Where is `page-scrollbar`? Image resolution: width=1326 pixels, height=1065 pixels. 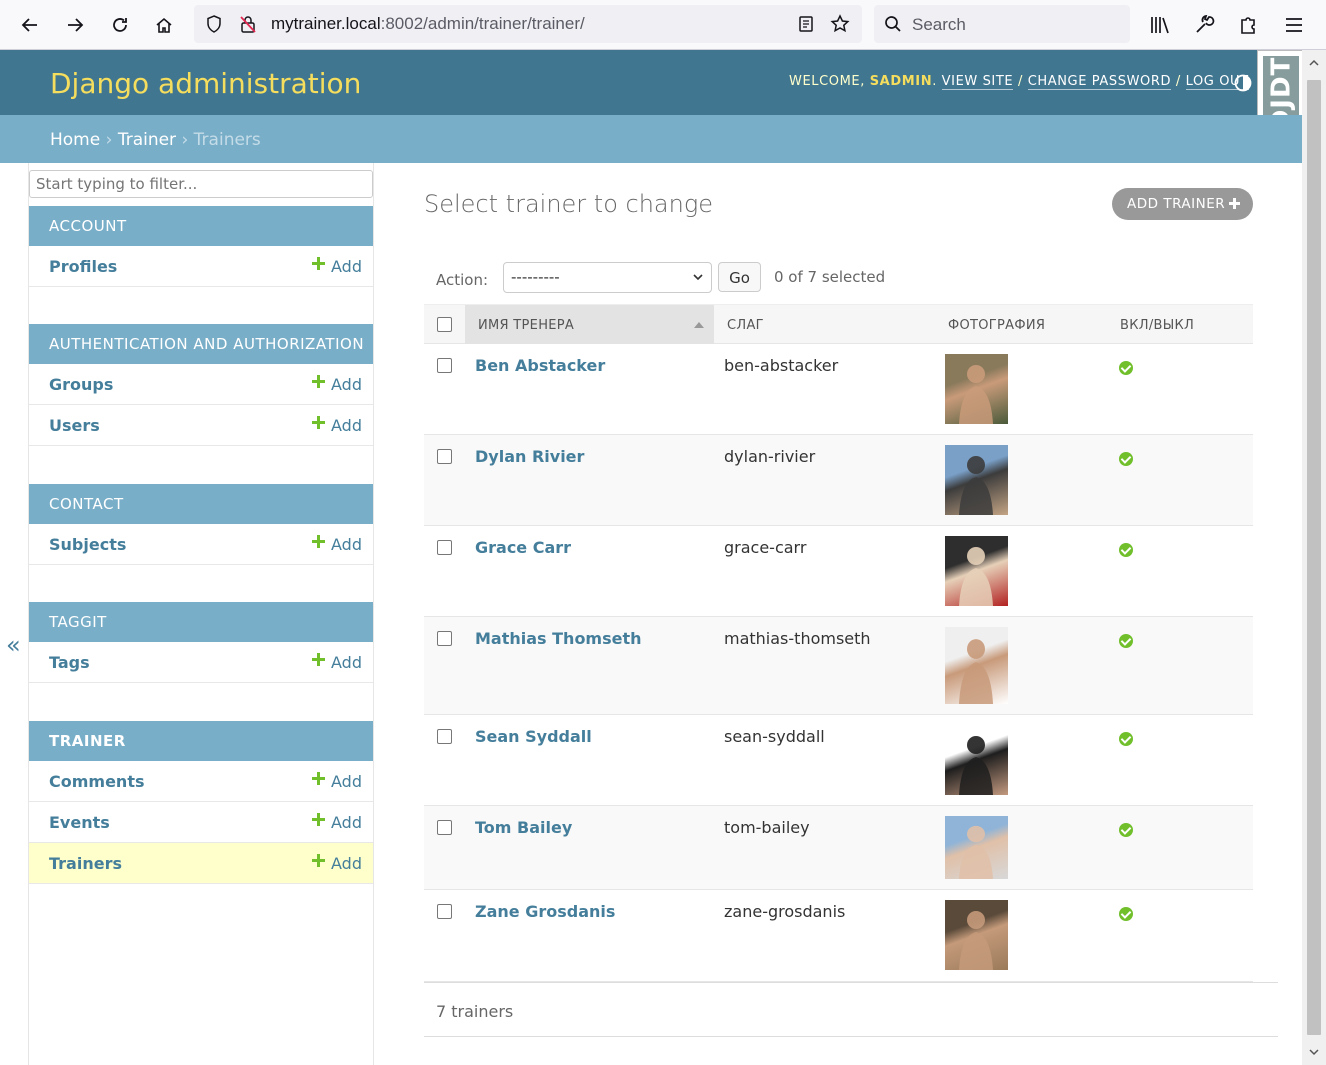 page-scrollbar is located at coordinates (1314, 557).